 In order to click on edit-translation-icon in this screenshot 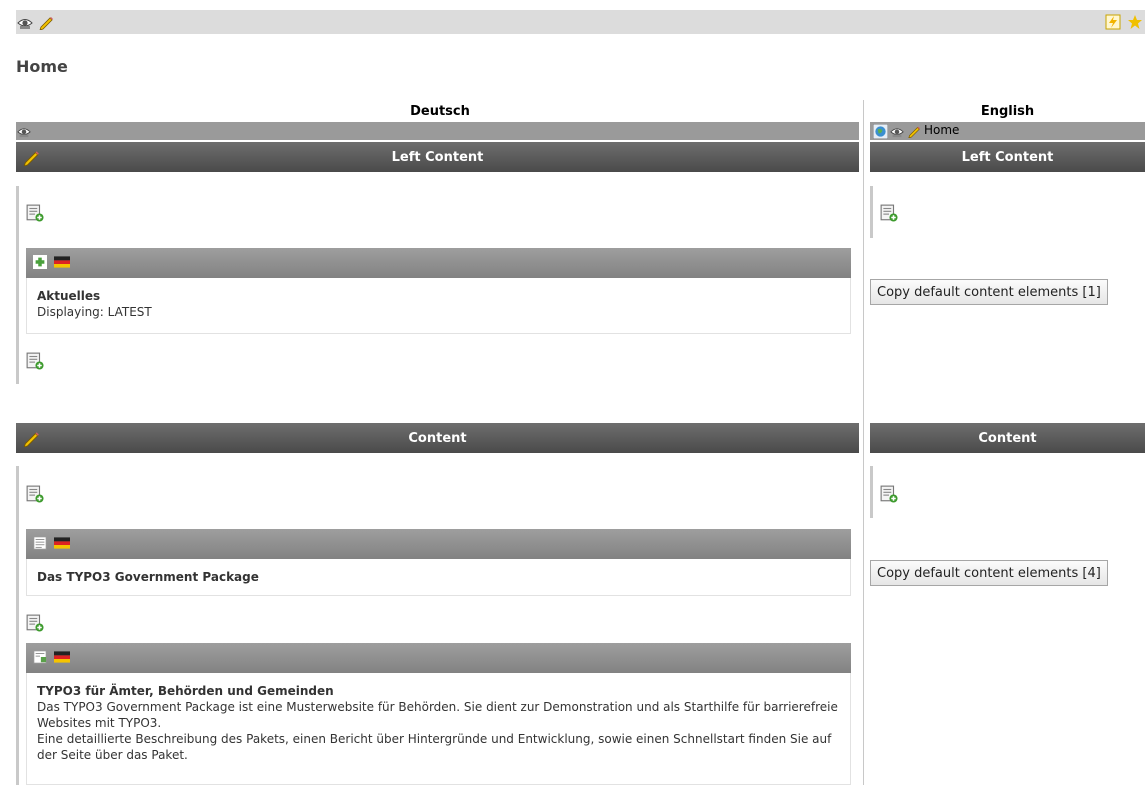, I will do `click(914, 131)`.